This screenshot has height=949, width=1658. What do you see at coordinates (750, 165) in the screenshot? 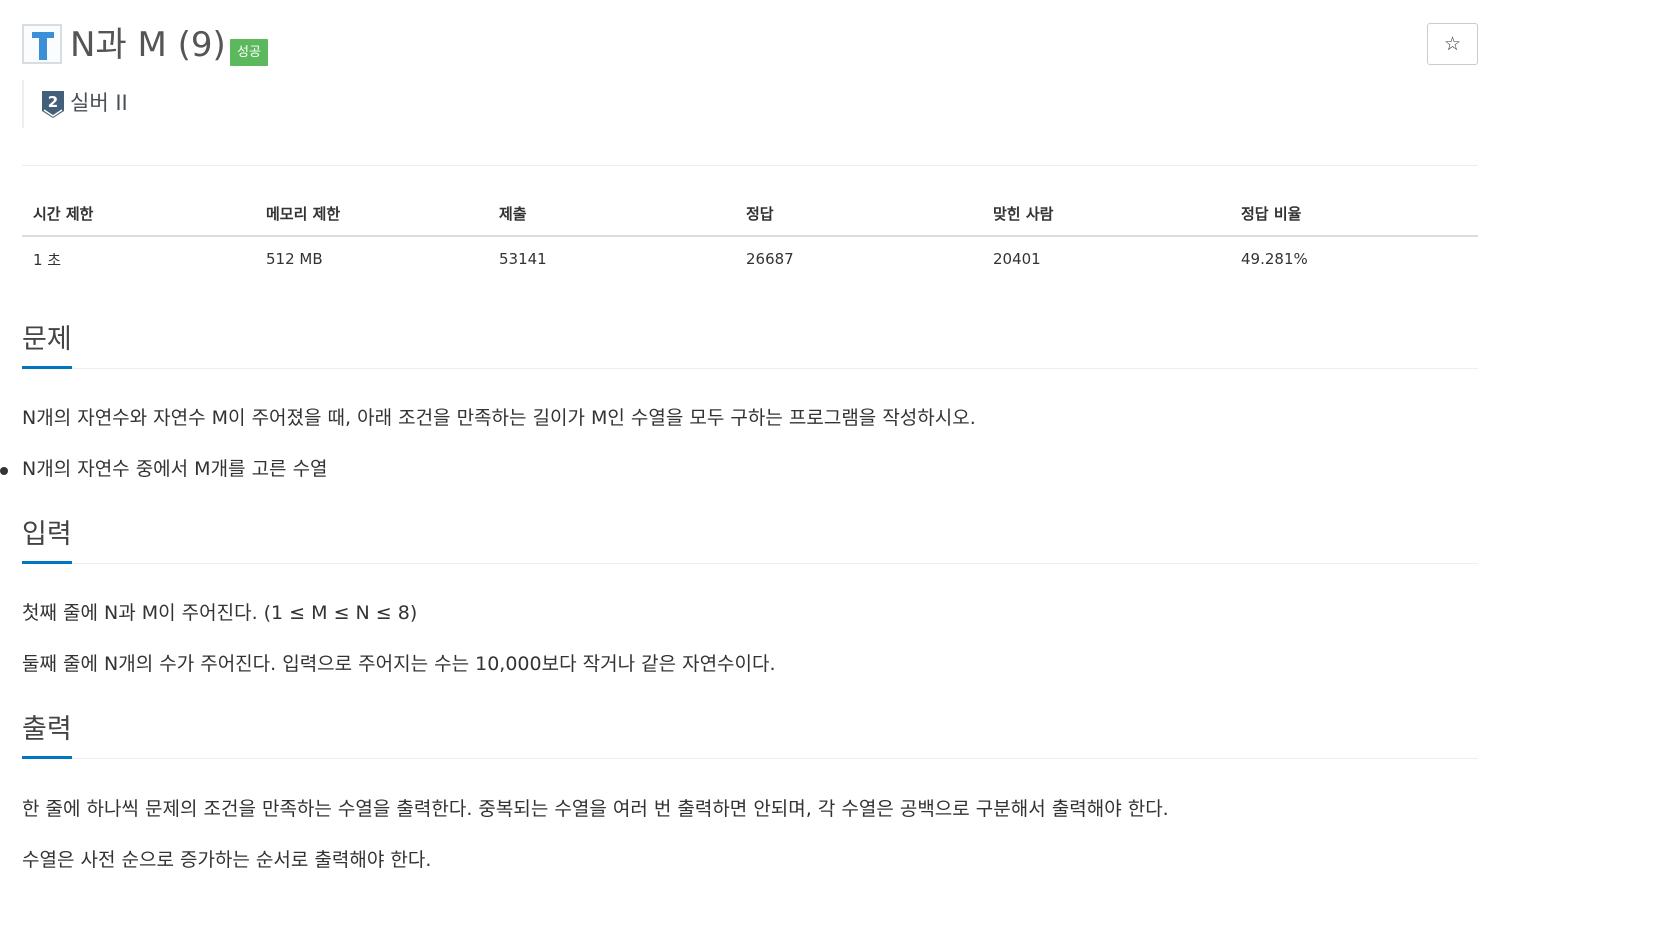
I see `divider` at bounding box center [750, 165].